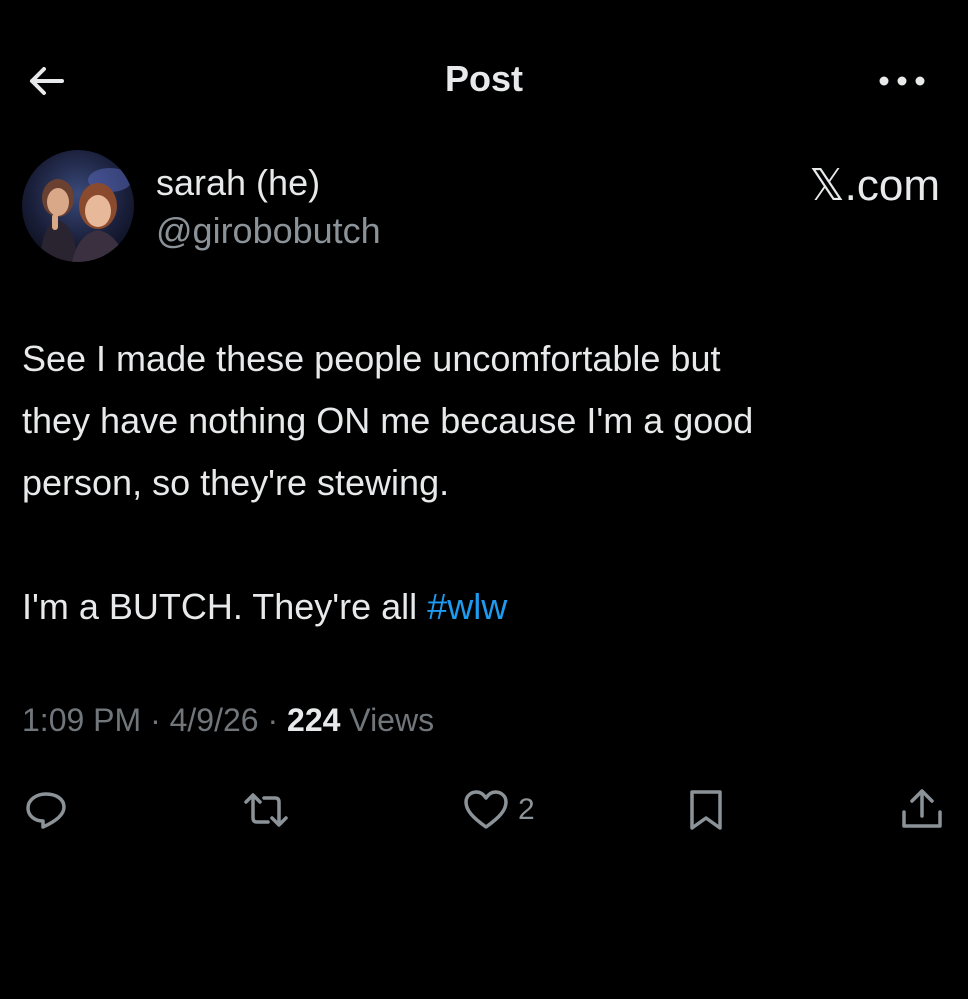 This screenshot has height=999, width=968. I want to click on like-button: 2, so click(498, 810).